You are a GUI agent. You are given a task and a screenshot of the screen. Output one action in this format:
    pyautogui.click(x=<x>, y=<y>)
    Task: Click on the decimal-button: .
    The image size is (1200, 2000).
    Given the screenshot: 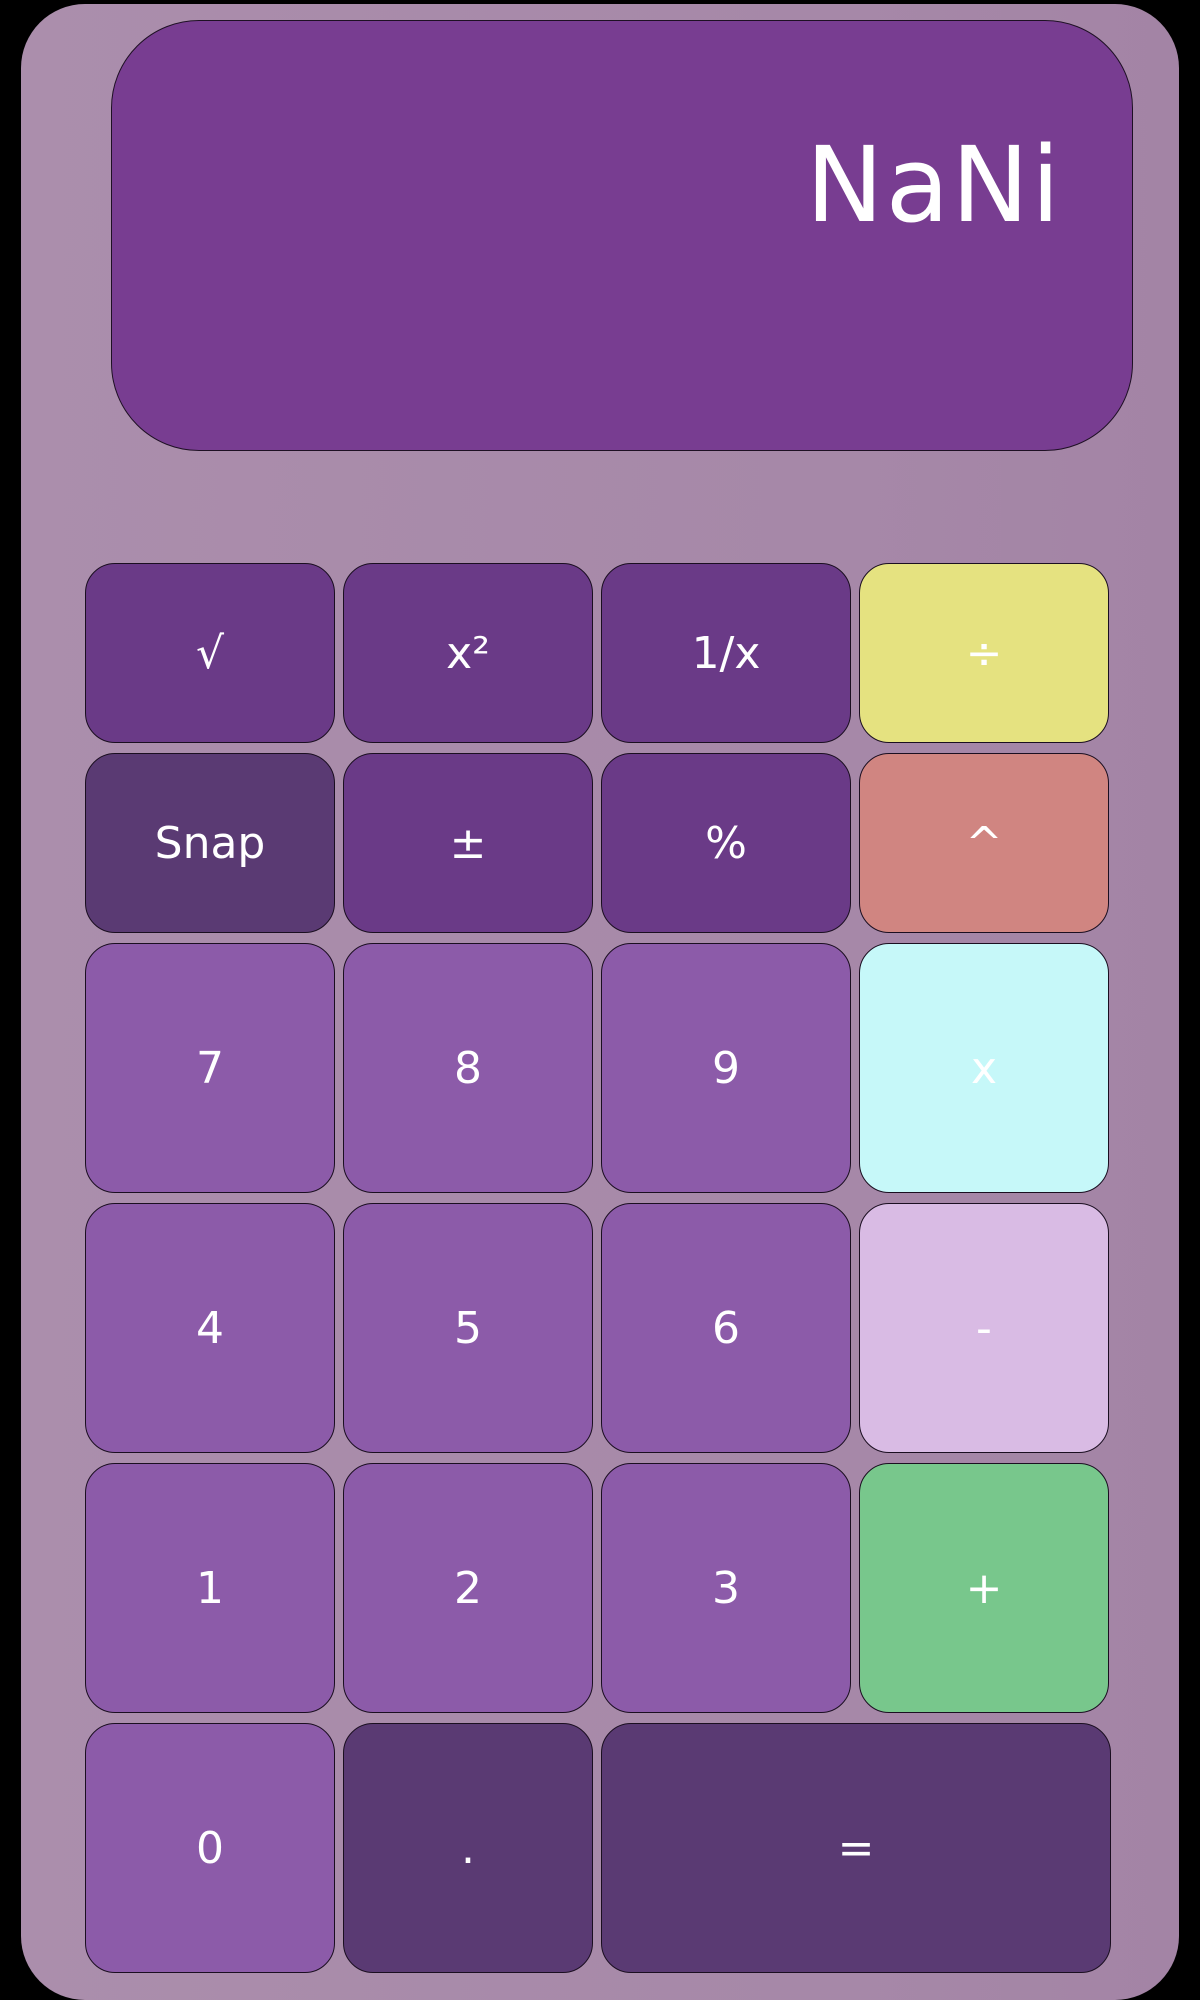 What is the action you would take?
    pyautogui.click(x=468, y=1848)
    